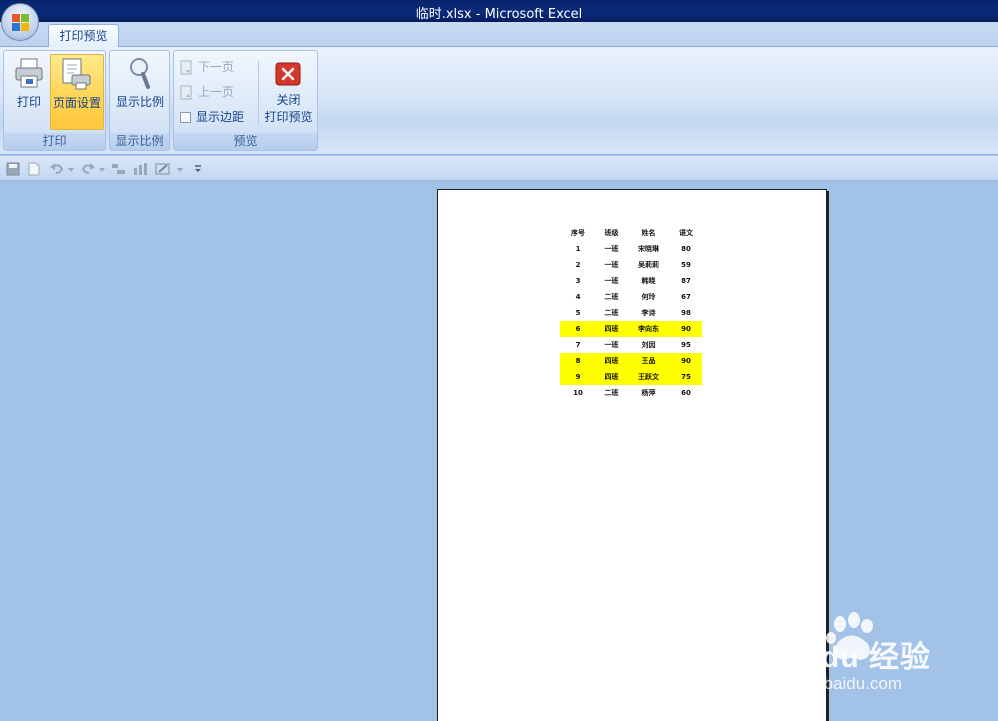 This screenshot has height=721, width=998. What do you see at coordinates (29, 92) in the screenshot?
I see `print-button: 打印` at bounding box center [29, 92].